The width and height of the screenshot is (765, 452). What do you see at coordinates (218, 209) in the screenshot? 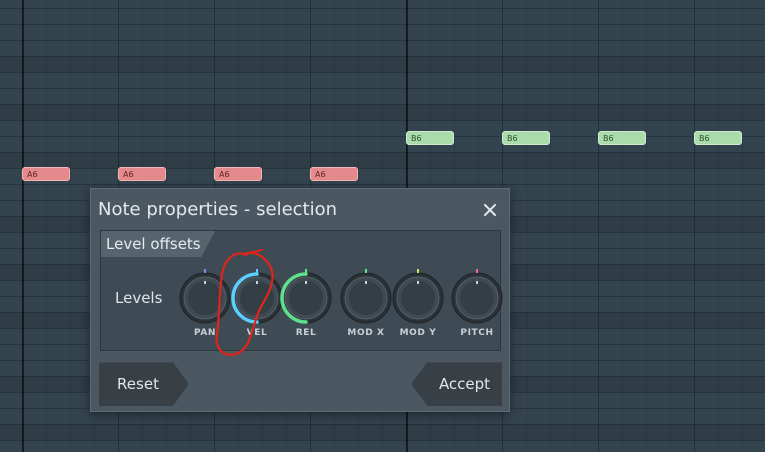
I see `dialog-title: Note properties - selection` at bounding box center [218, 209].